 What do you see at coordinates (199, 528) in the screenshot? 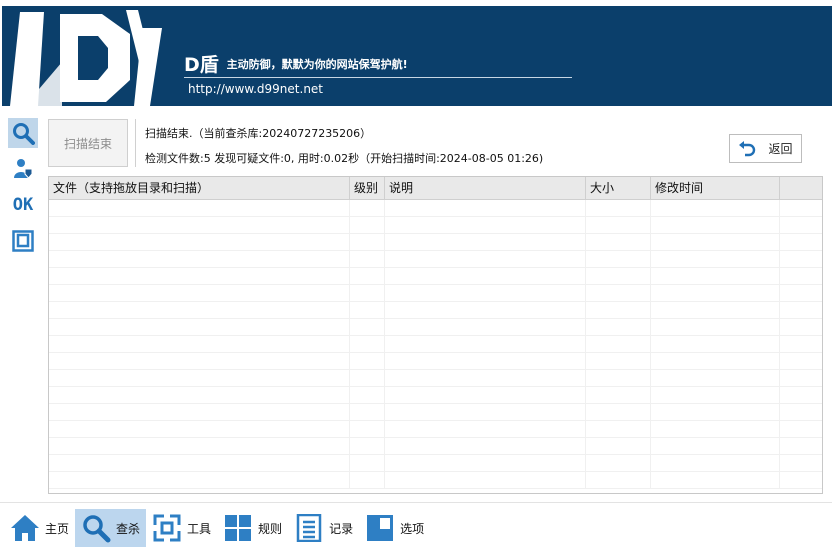
I see `nav-tools-label: 工具` at bounding box center [199, 528].